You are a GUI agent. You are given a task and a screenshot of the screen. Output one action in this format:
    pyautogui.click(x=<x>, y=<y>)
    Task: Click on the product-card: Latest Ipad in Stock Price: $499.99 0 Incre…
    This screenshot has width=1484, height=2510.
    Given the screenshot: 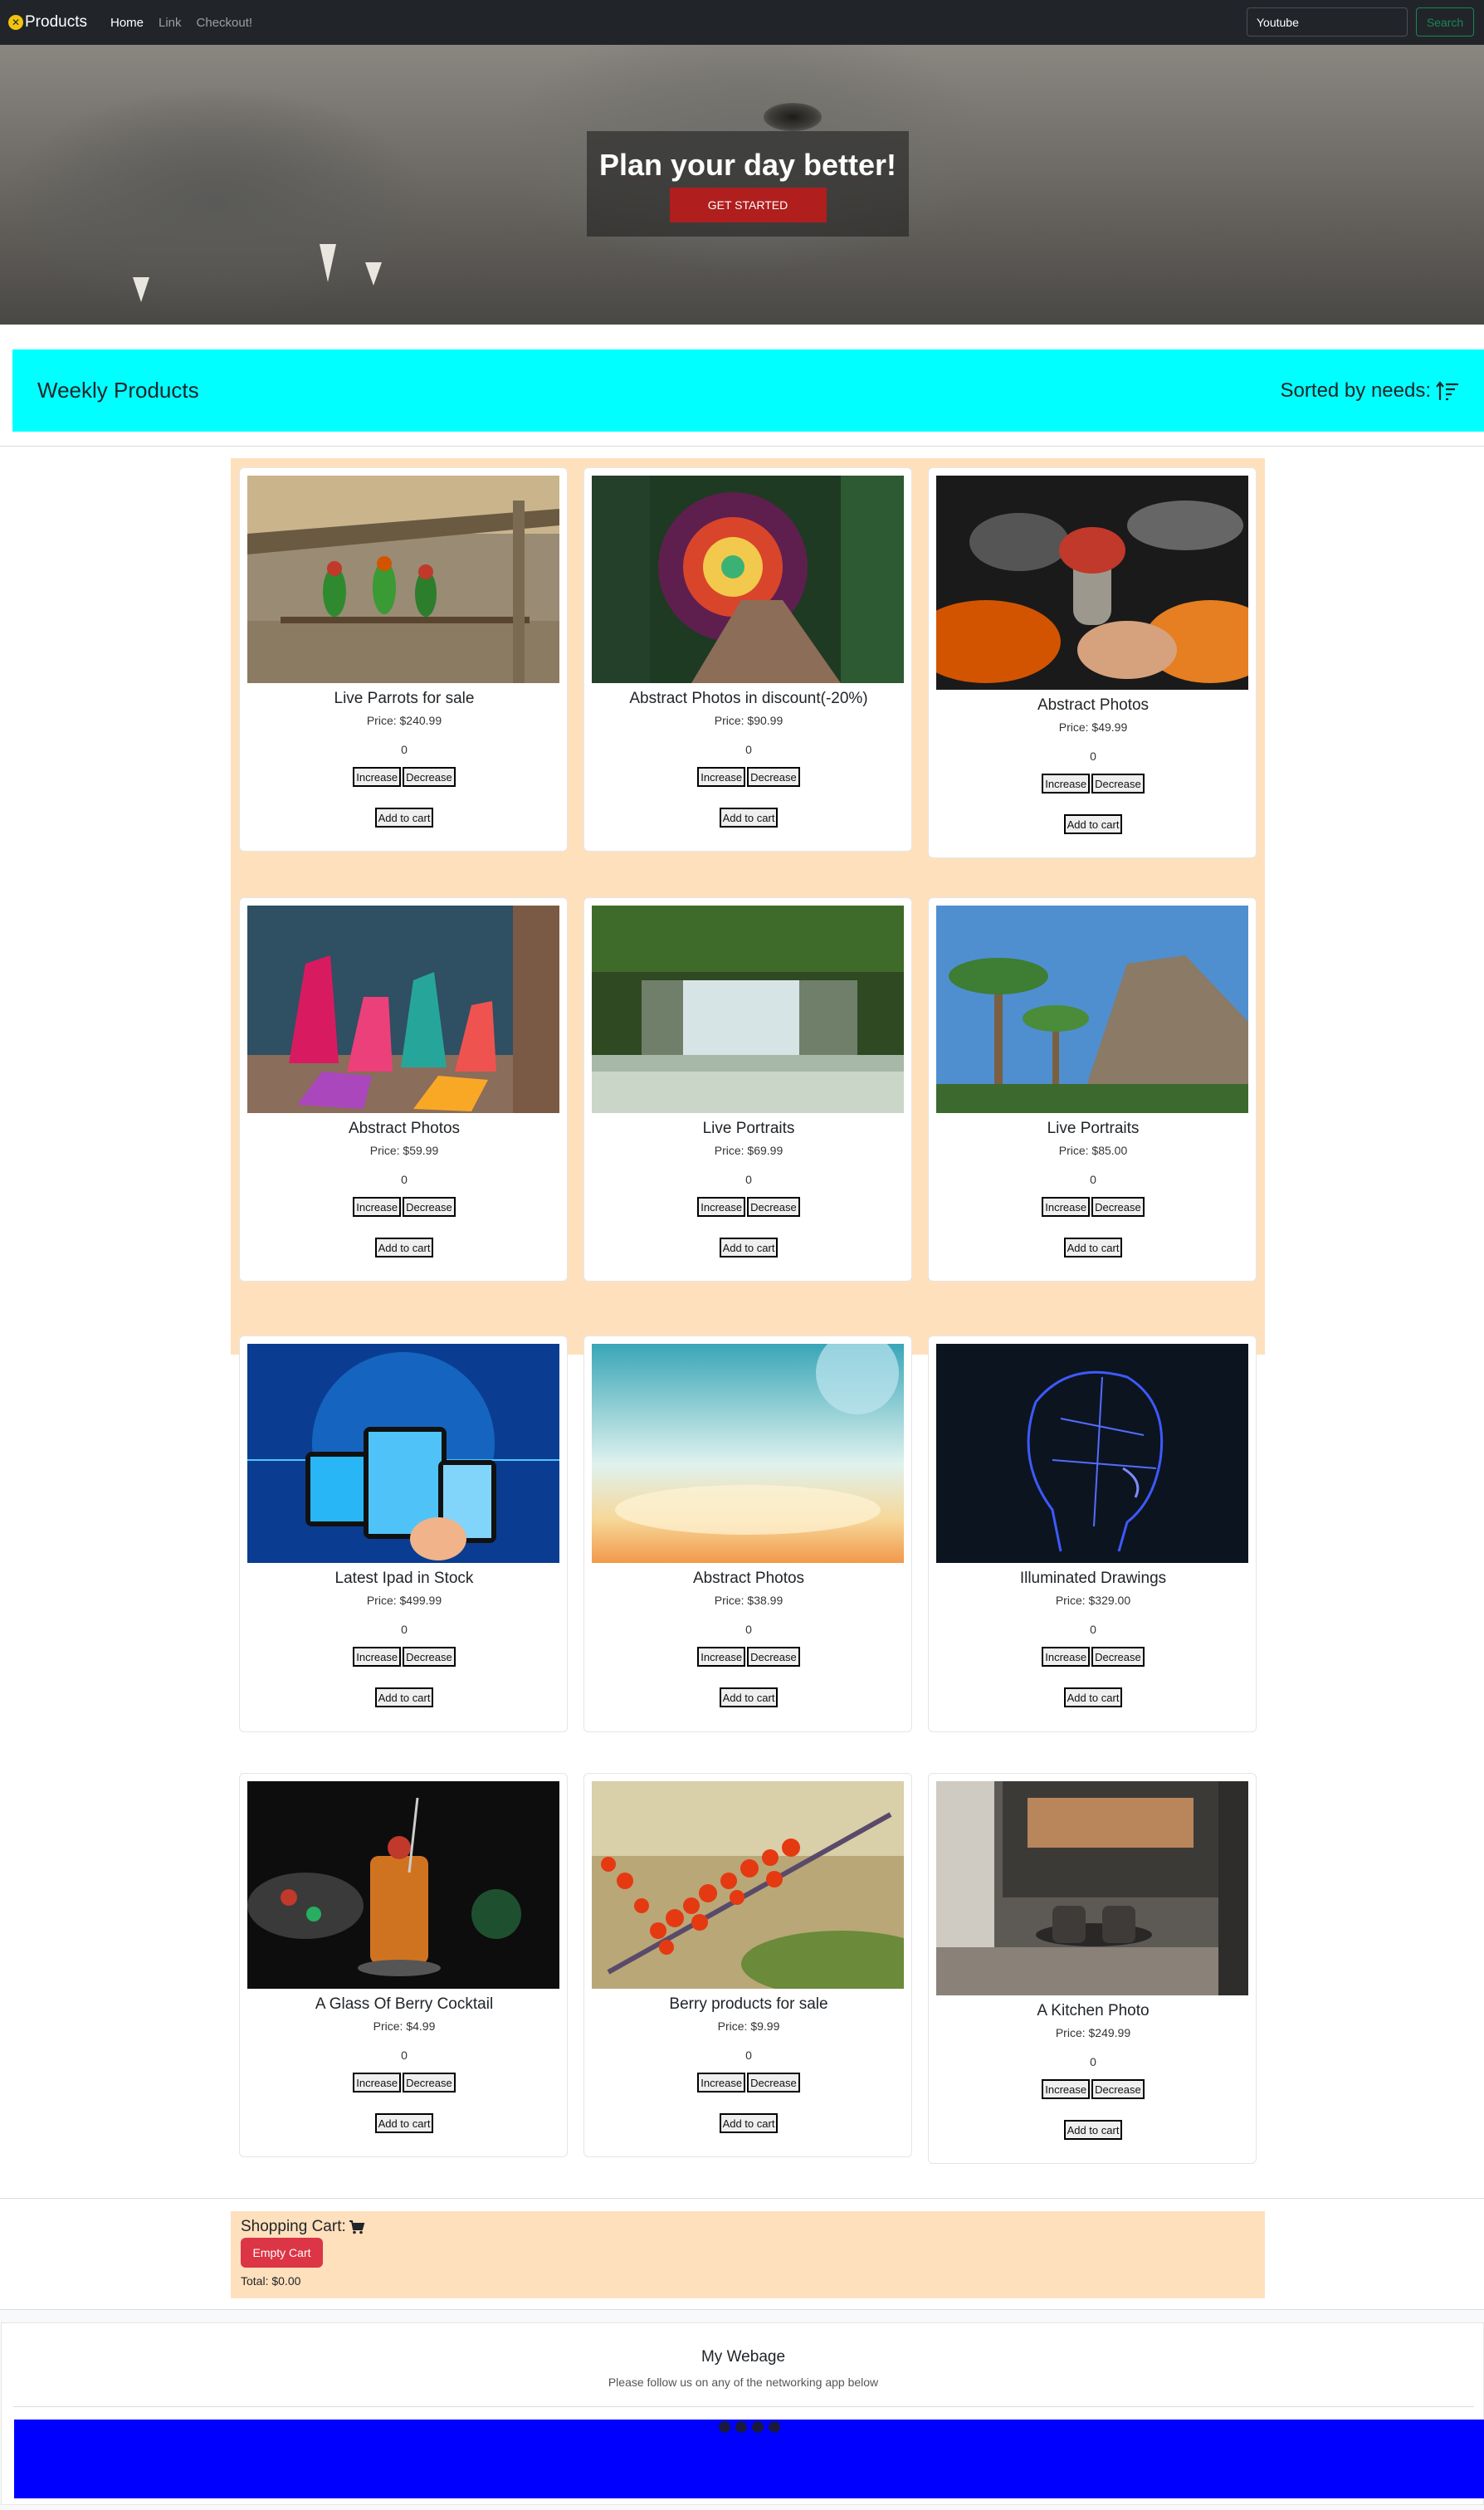 What is the action you would take?
    pyautogui.click(x=403, y=1534)
    